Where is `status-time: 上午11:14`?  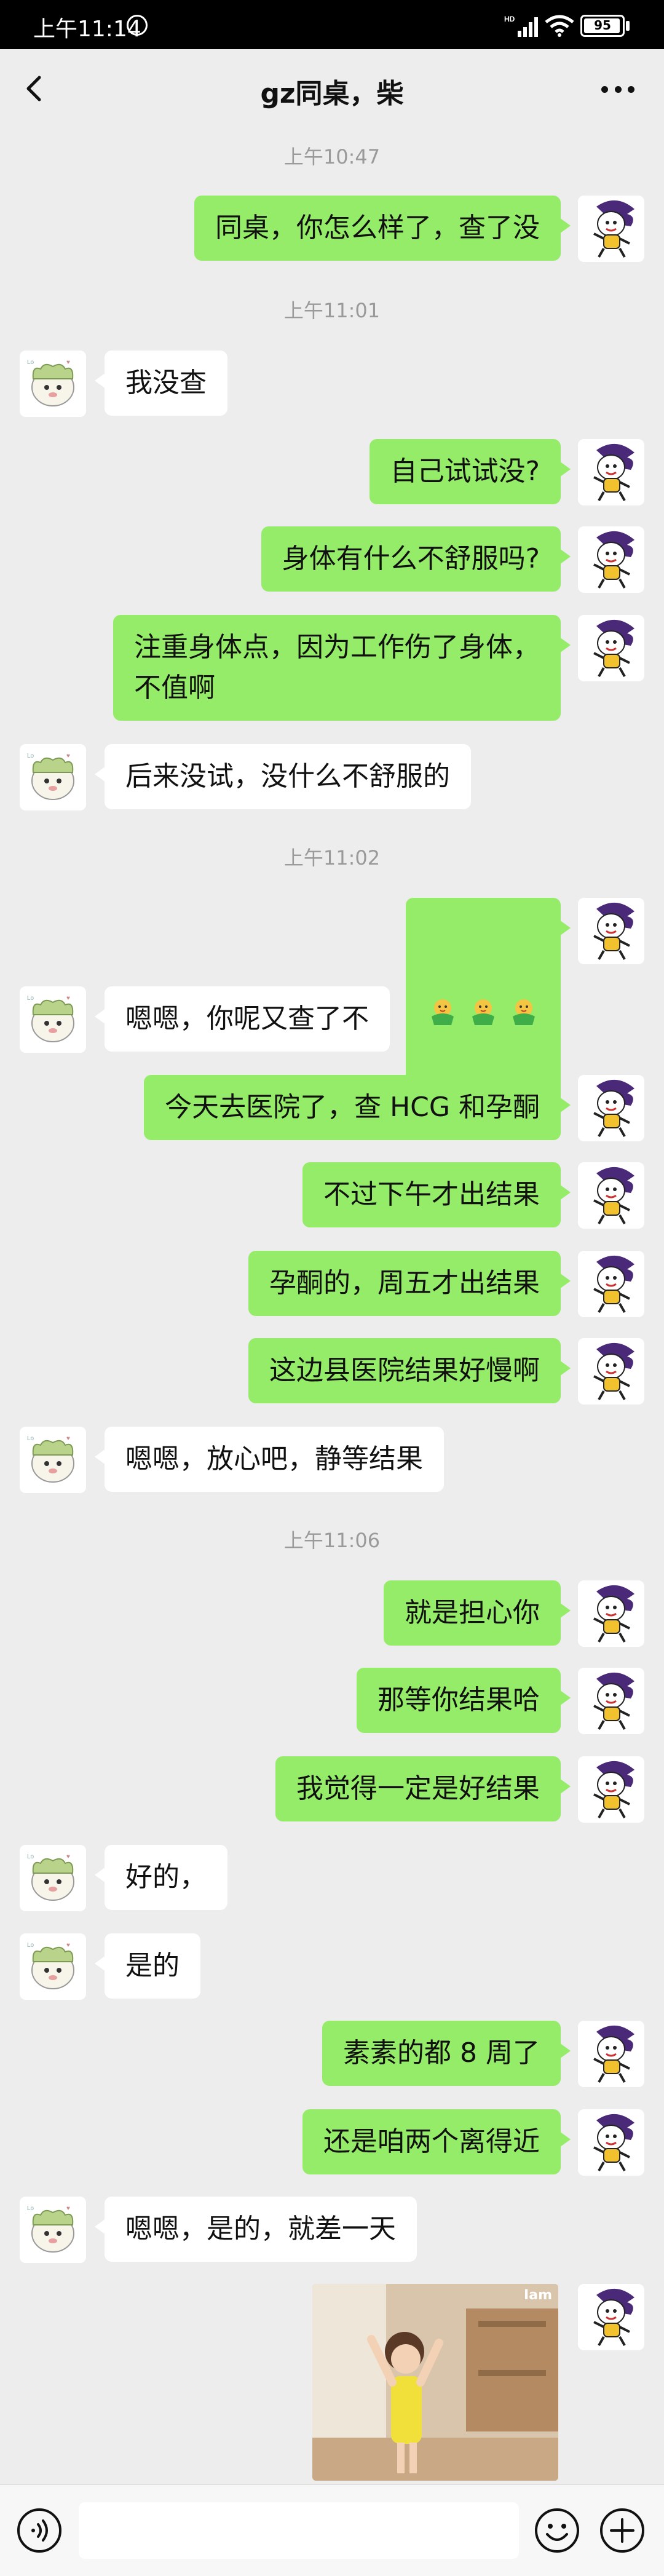
status-time: 上午11:14 is located at coordinates (87, 29).